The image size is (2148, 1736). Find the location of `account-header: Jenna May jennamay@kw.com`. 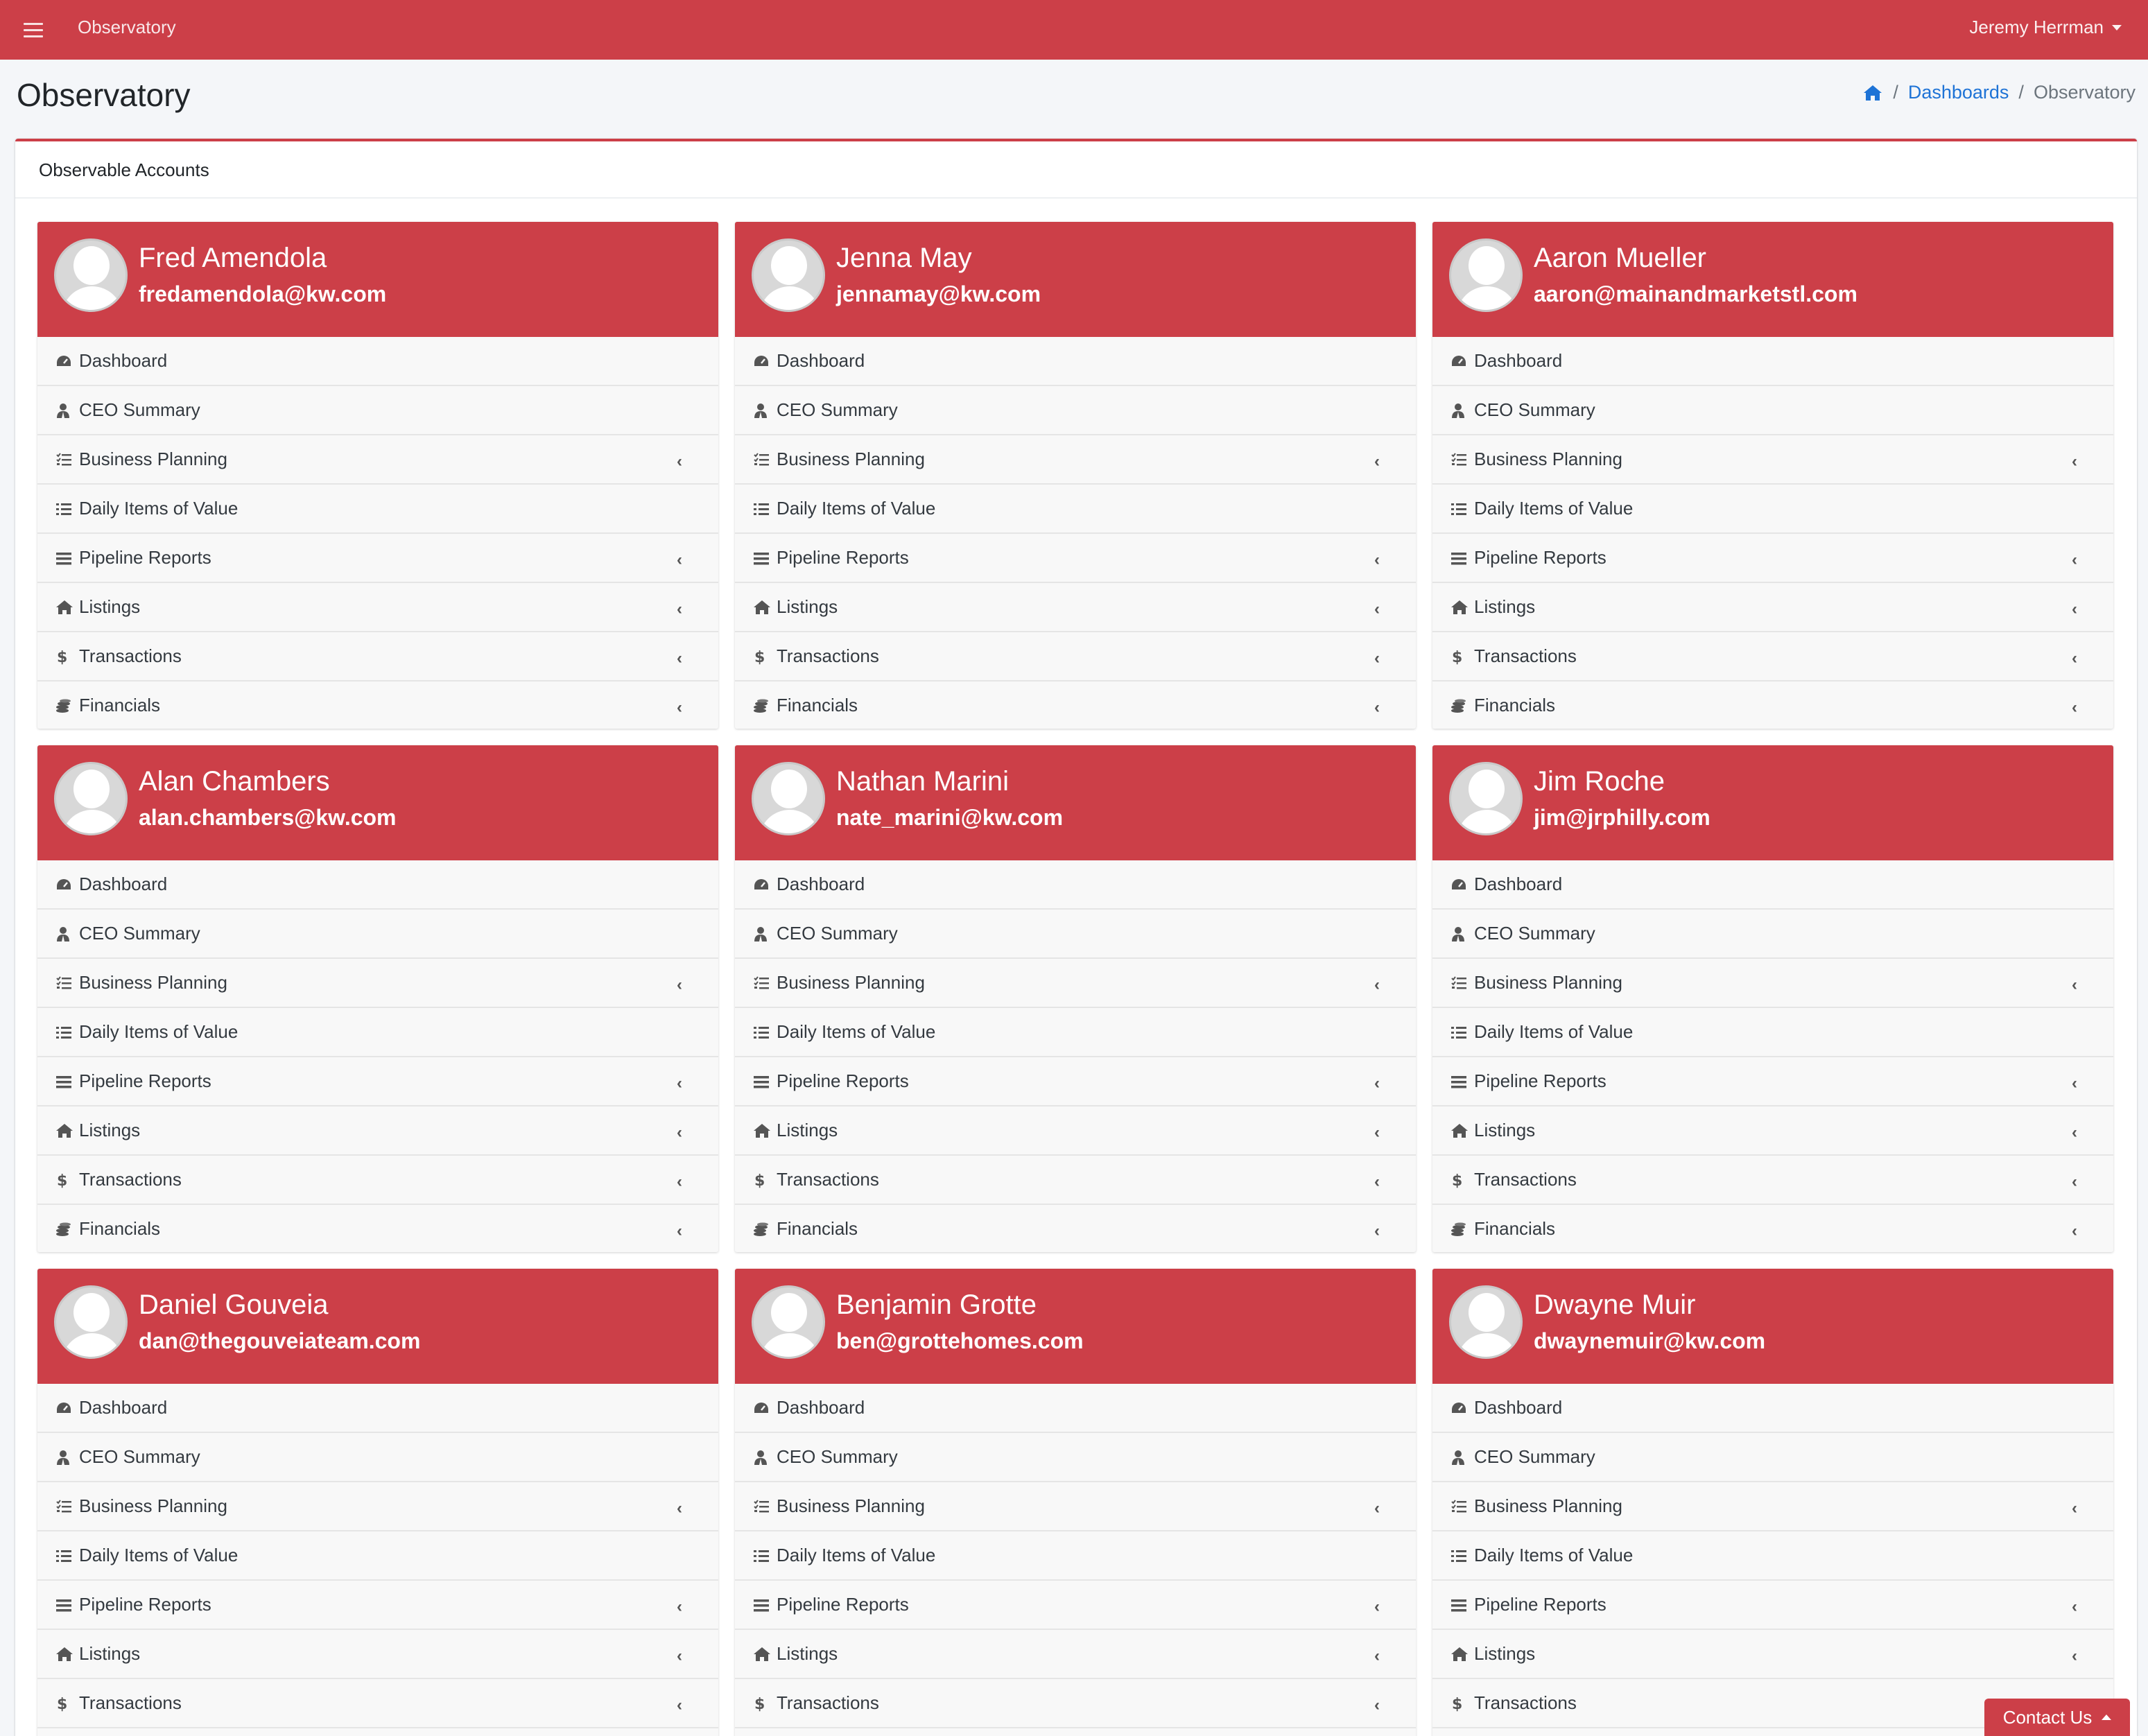

account-header: Jenna May jennamay@kw.com is located at coordinates (1076, 279).